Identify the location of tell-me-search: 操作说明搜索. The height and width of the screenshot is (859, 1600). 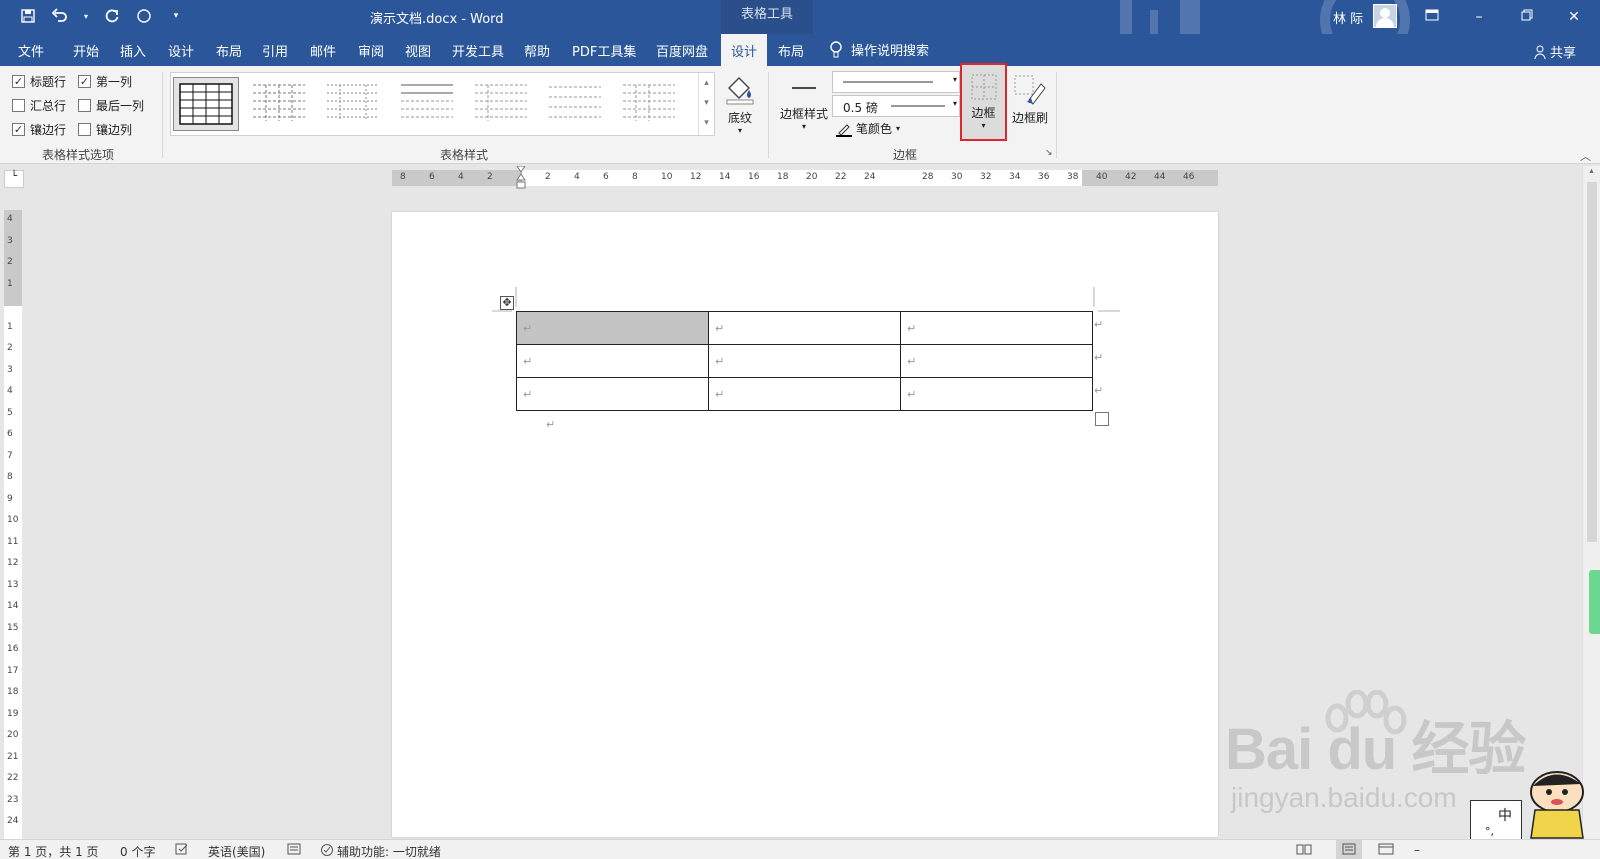
(879, 49).